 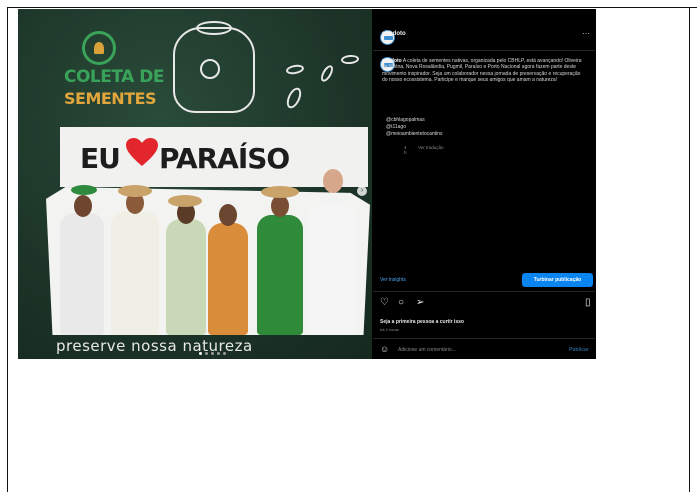 What do you see at coordinates (142, 152) in the screenshot?
I see `heart-icon` at bounding box center [142, 152].